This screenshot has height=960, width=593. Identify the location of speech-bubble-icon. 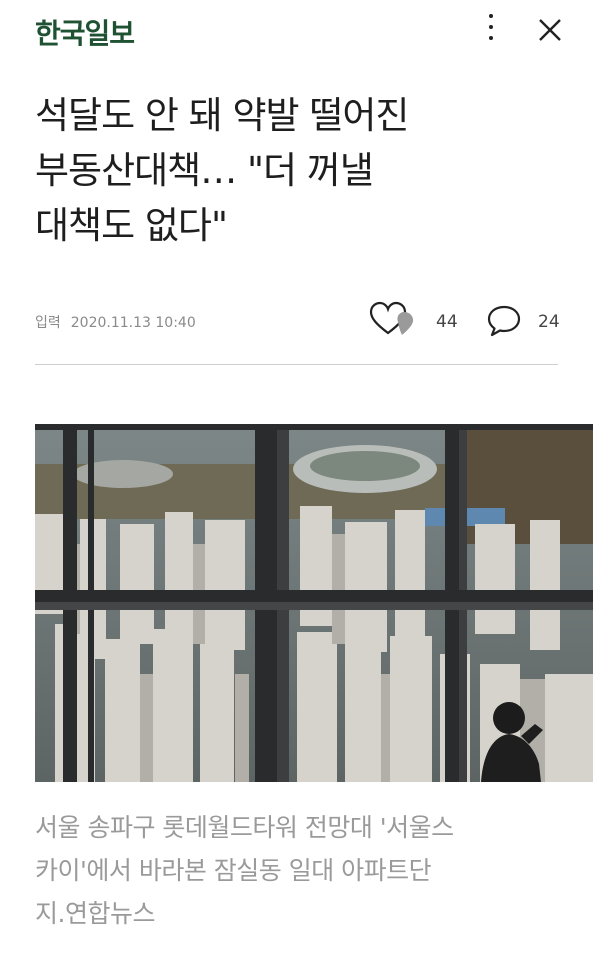
(504, 321).